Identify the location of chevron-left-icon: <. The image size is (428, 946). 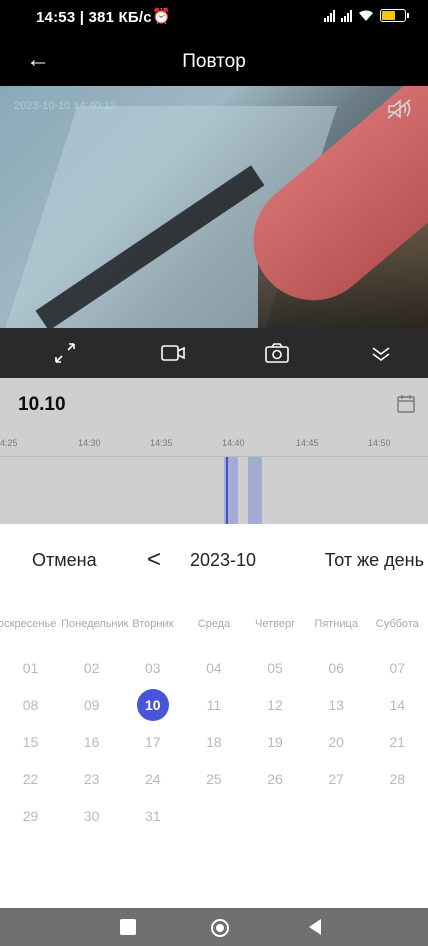
(154, 560).